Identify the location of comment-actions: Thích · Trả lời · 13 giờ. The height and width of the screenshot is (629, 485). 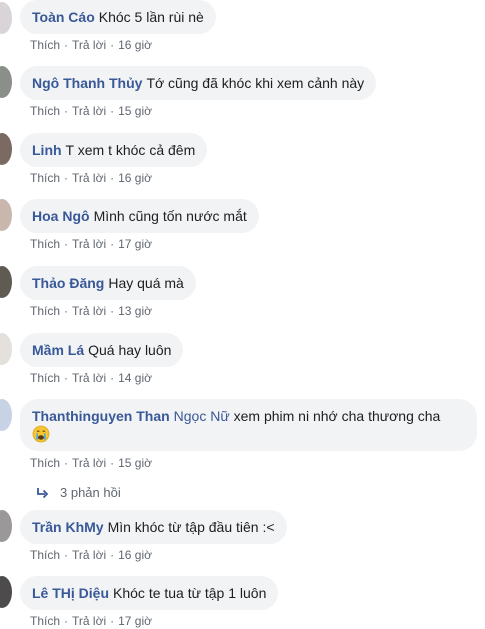
(91, 311).